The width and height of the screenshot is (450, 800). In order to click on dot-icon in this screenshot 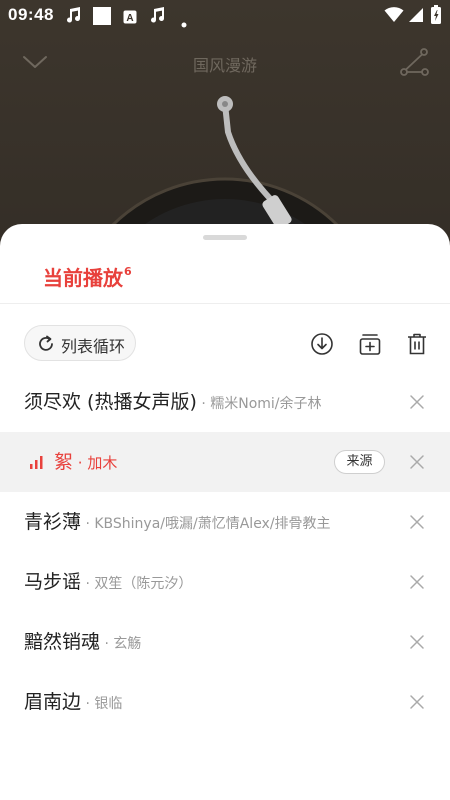, I will do `click(184, 23)`.